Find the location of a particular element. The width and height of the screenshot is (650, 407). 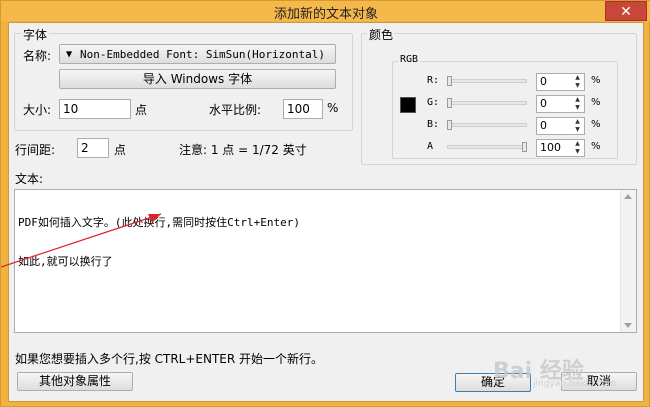

baidu-watermark-url: jingyan.baidu.com is located at coordinates (575, 384).